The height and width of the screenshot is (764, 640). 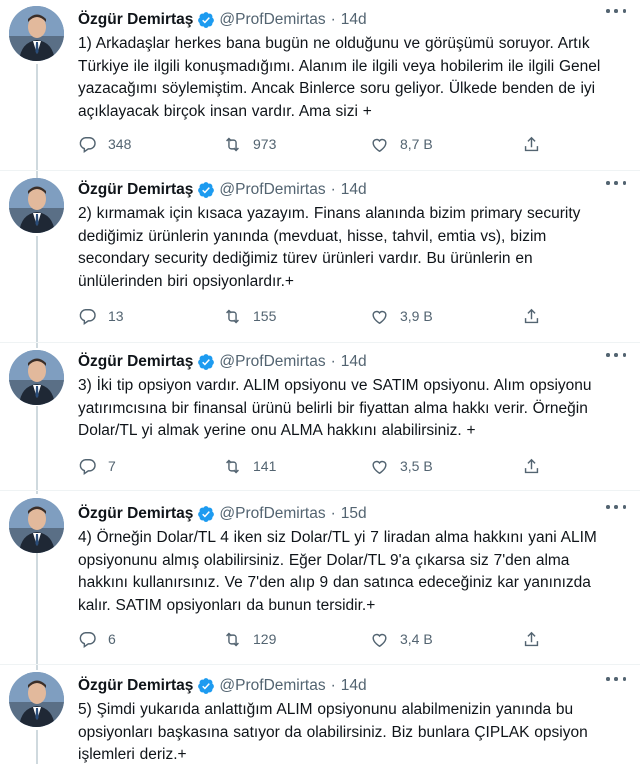 What do you see at coordinates (401, 639) in the screenshot?
I see `like-button: 3,4 B` at bounding box center [401, 639].